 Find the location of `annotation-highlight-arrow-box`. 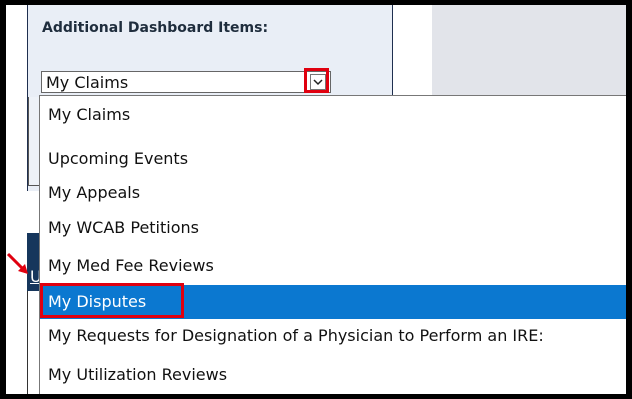

annotation-highlight-arrow-box is located at coordinates (316, 80).